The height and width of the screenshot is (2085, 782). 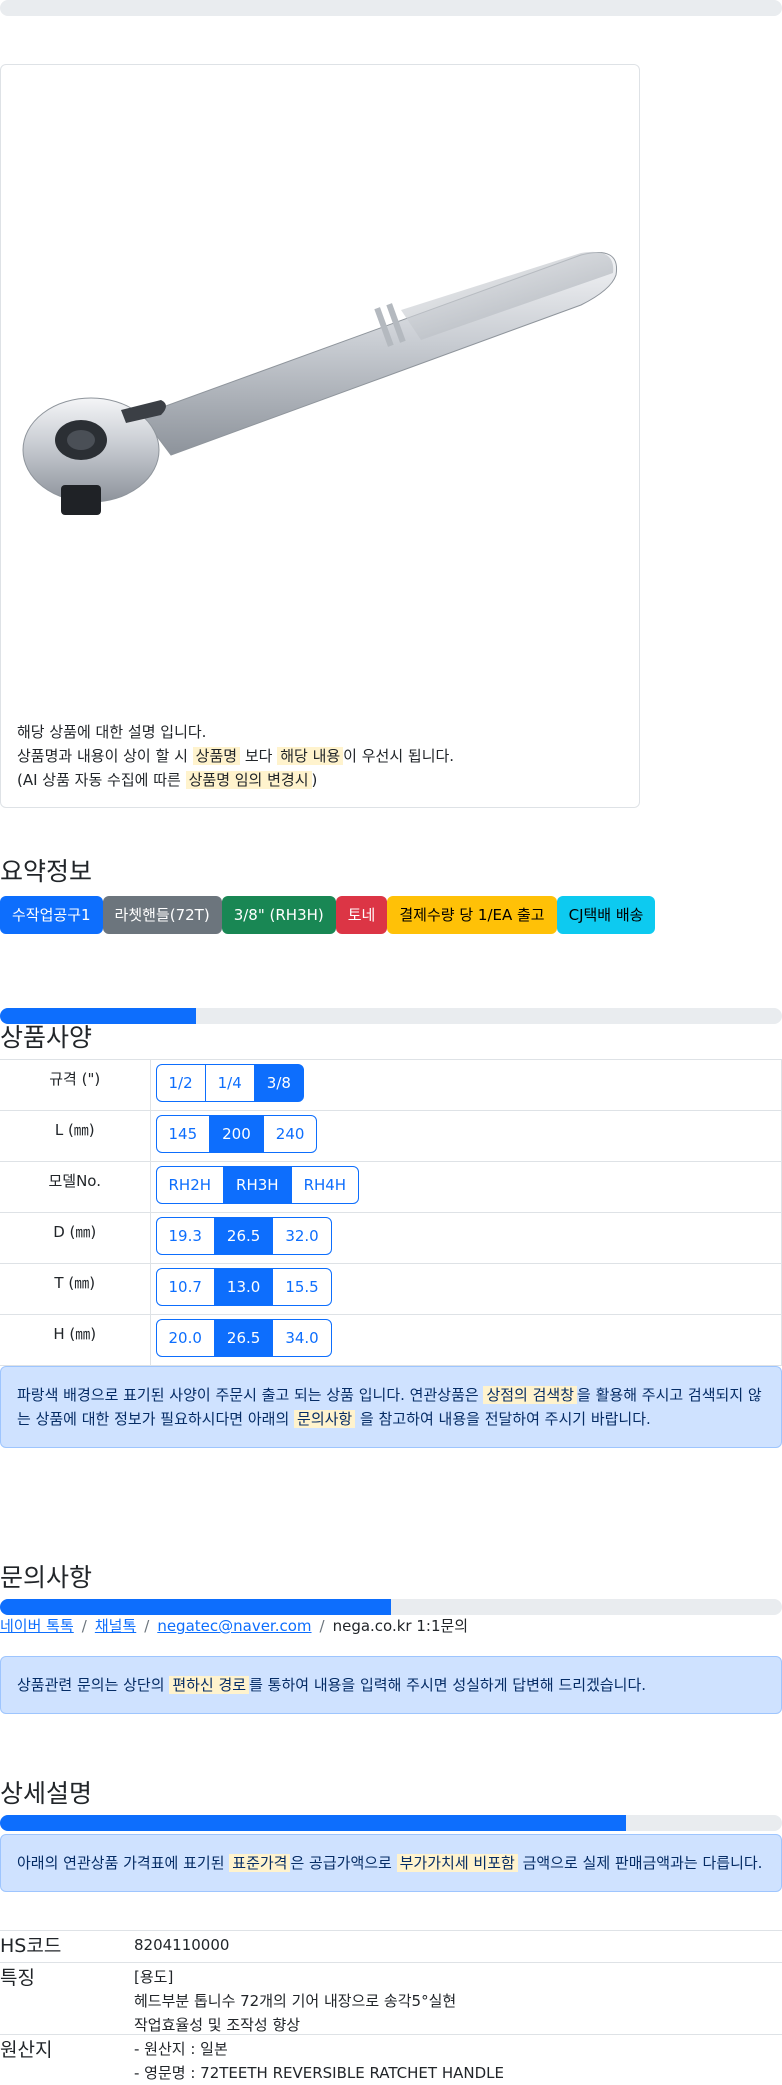 What do you see at coordinates (17, 1978) in the screenshot?
I see `feature-label: 특징` at bounding box center [17, 1978].